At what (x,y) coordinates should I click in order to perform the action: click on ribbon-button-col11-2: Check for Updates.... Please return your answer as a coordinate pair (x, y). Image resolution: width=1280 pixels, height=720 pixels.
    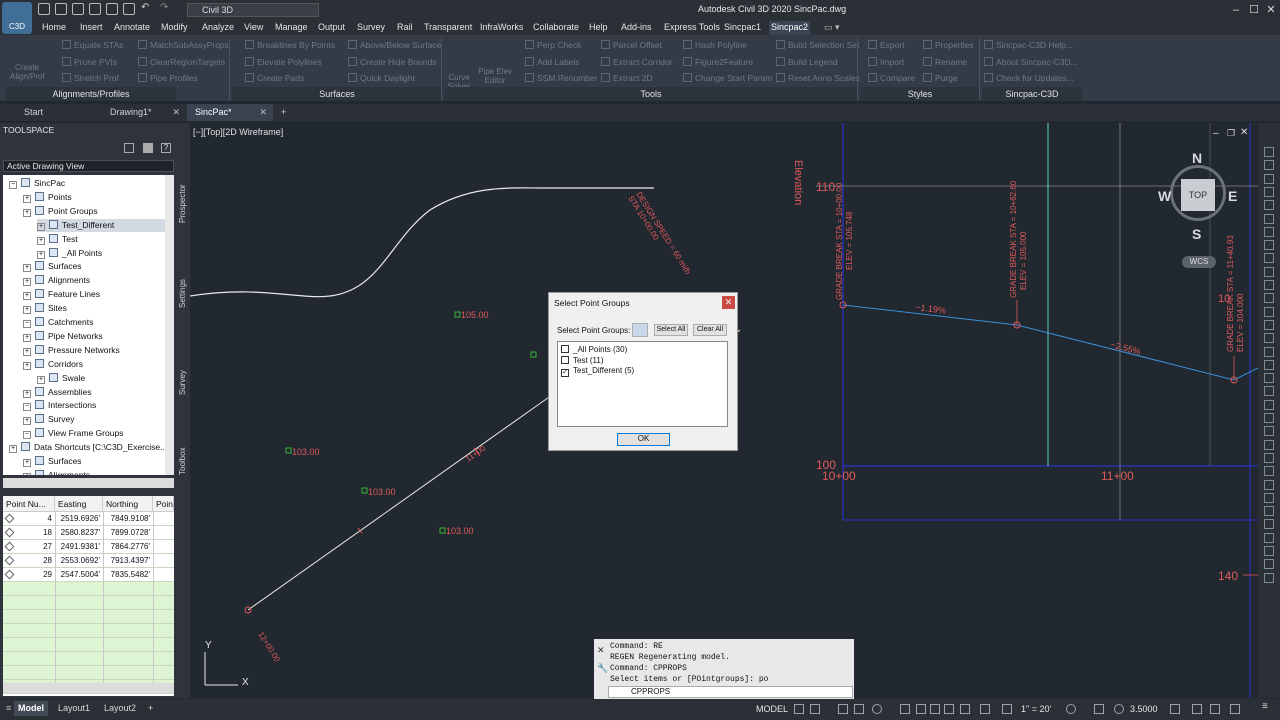
    Looking at the image, I should click on (1028, 78).